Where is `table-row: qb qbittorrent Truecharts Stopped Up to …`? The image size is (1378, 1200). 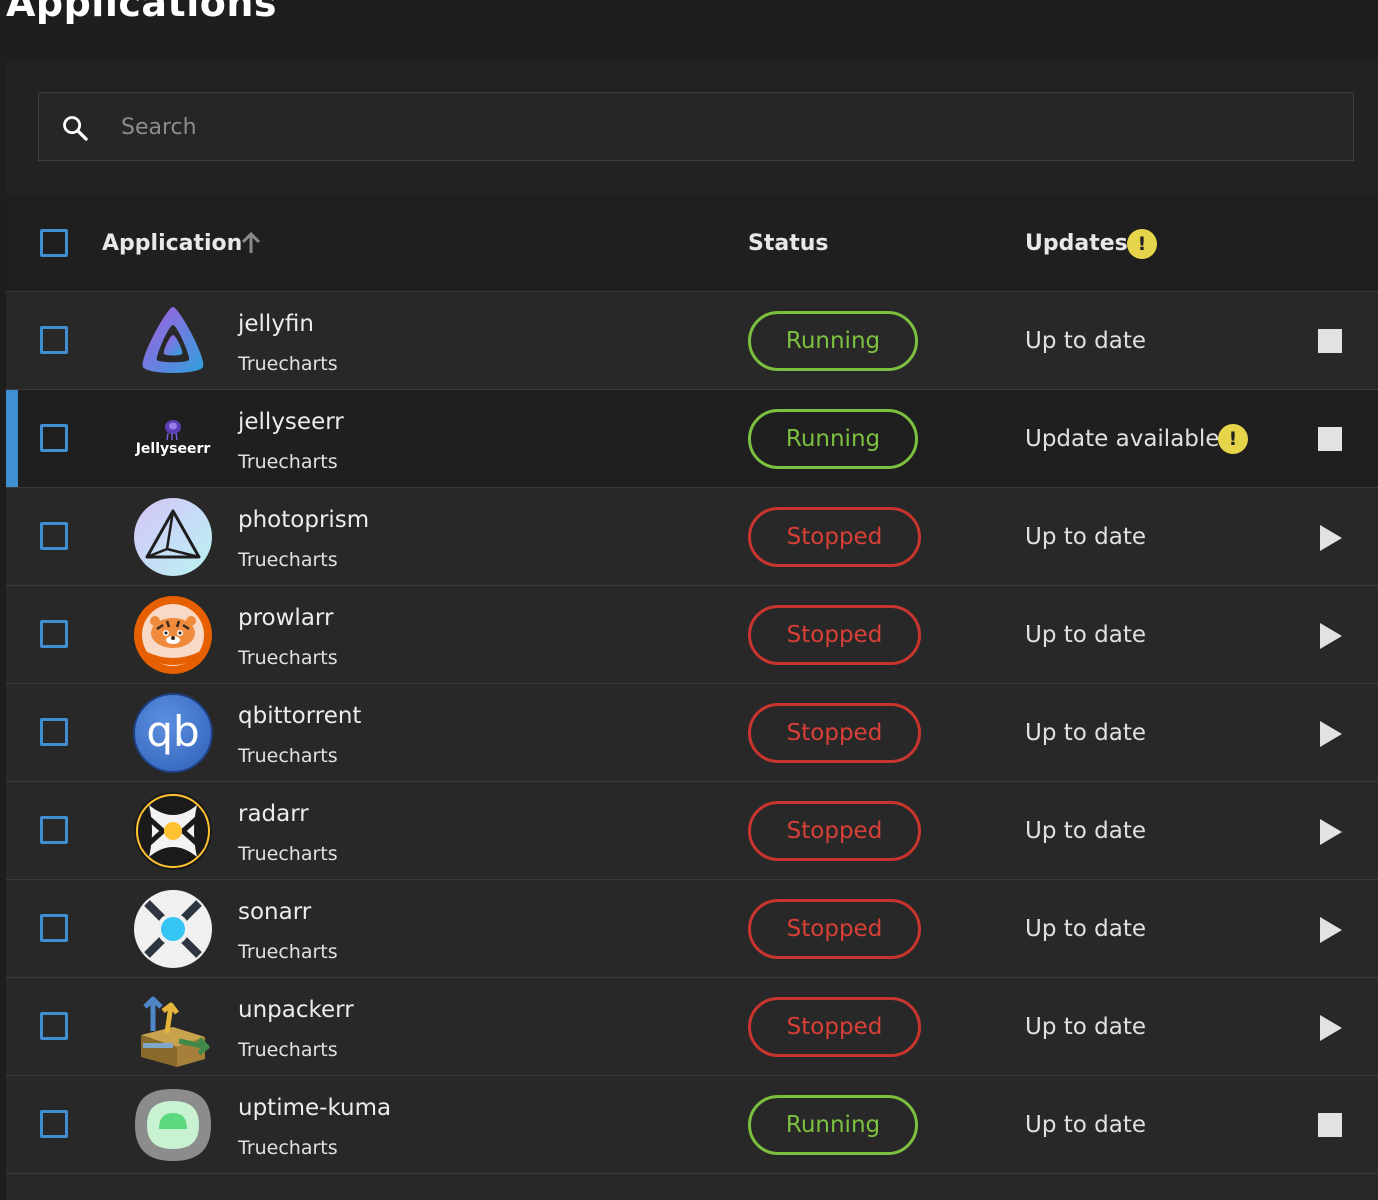 table-row: qb qbittorrent Truecharts Stopped Up to … is located at coordinates (692, 733).